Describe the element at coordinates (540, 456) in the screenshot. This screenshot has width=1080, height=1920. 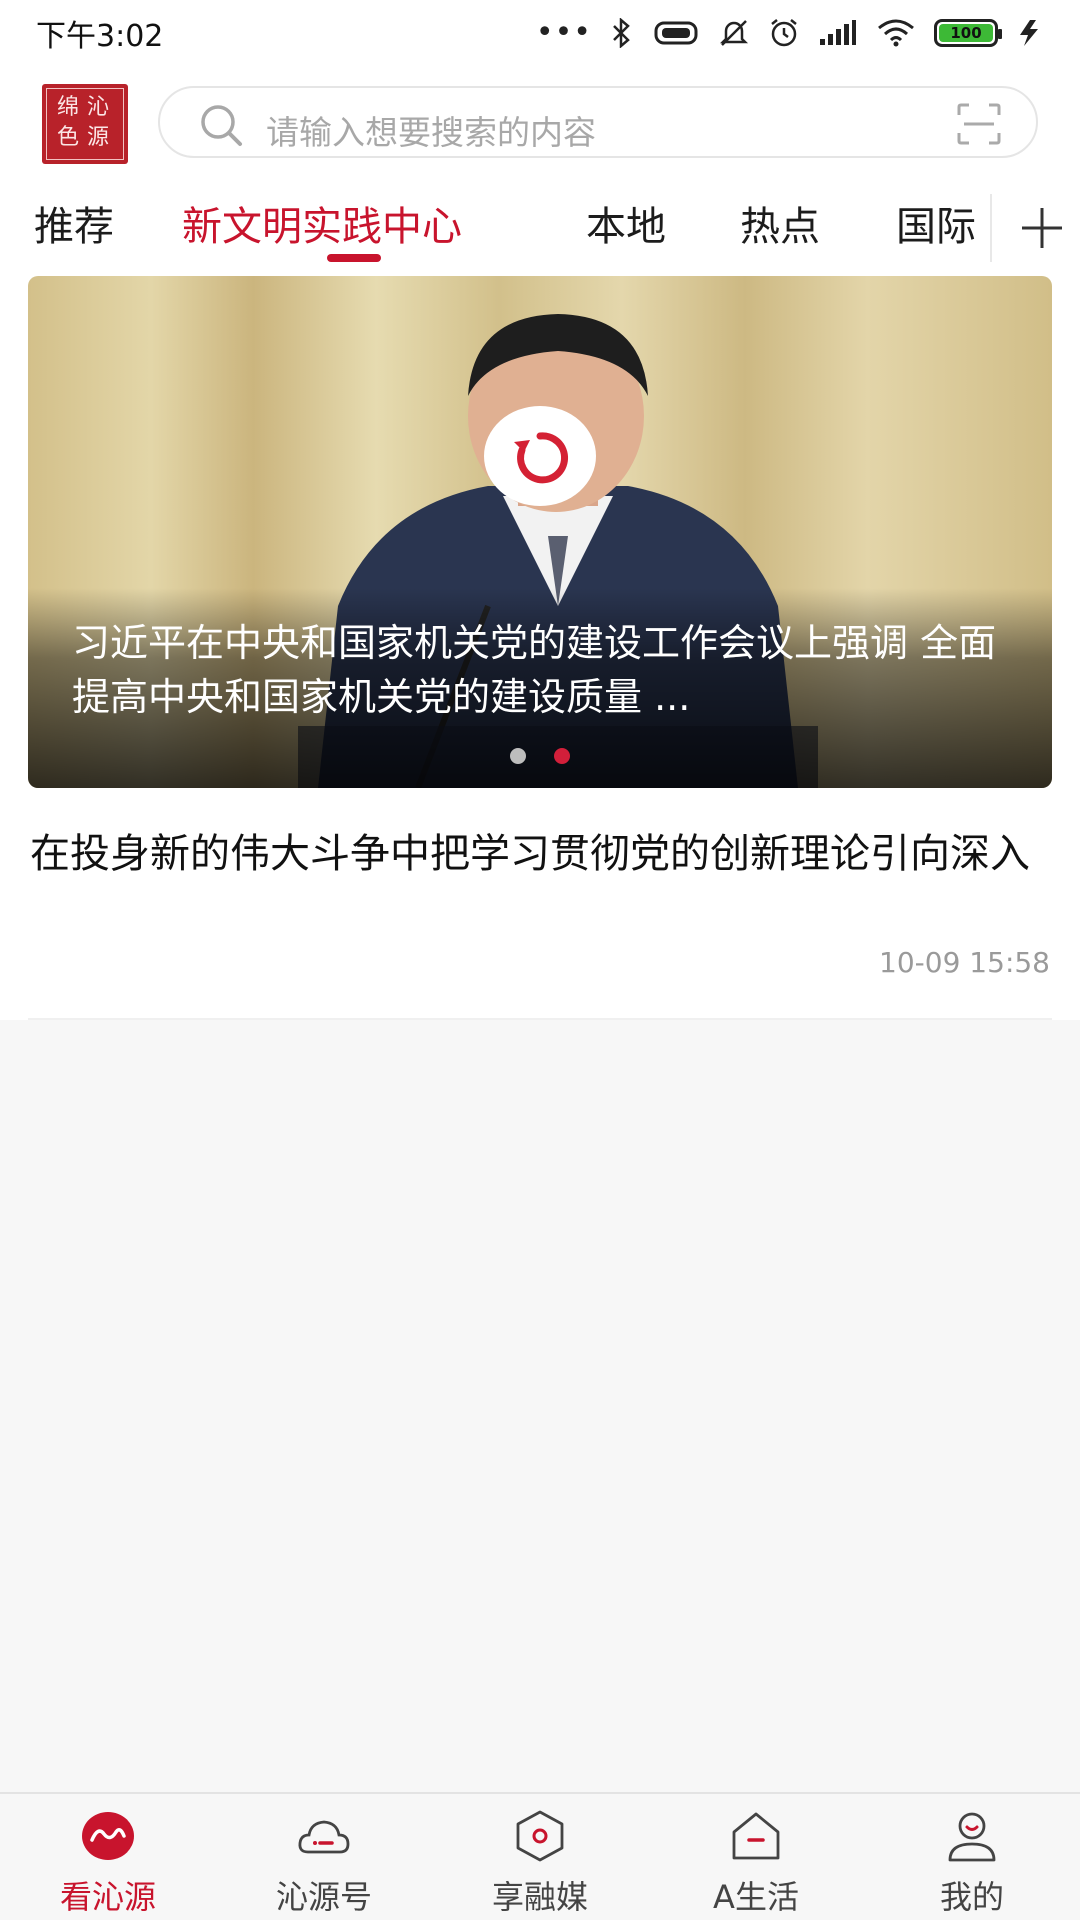
I see `loading-spinner` at that location.